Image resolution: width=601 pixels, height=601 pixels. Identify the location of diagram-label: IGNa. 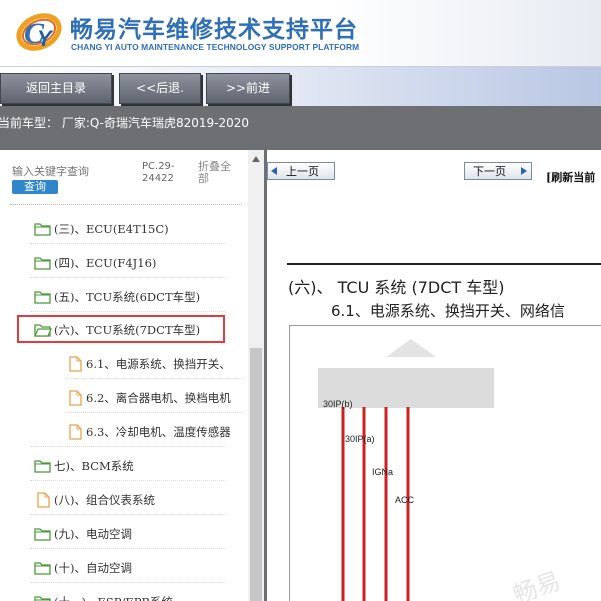
(382, 472).